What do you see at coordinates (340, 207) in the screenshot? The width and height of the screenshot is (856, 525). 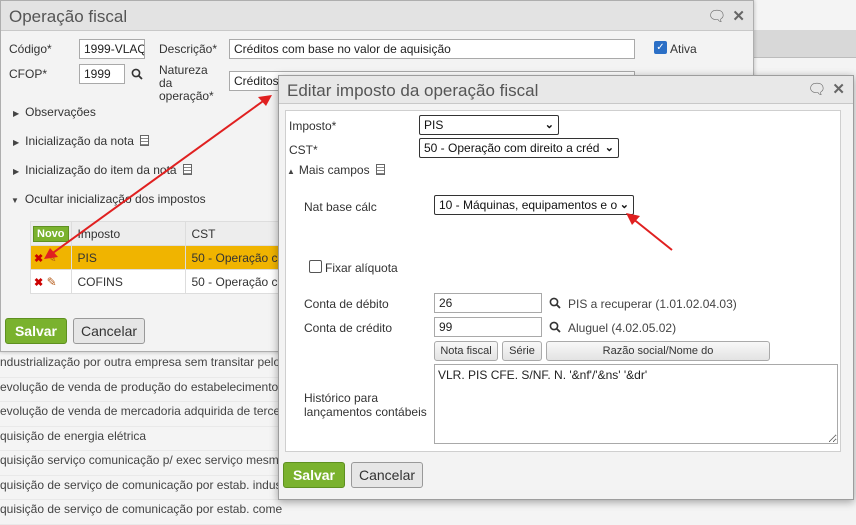 I see `nat-base-label: Nat base cálc` at bounding box center [340, 207].